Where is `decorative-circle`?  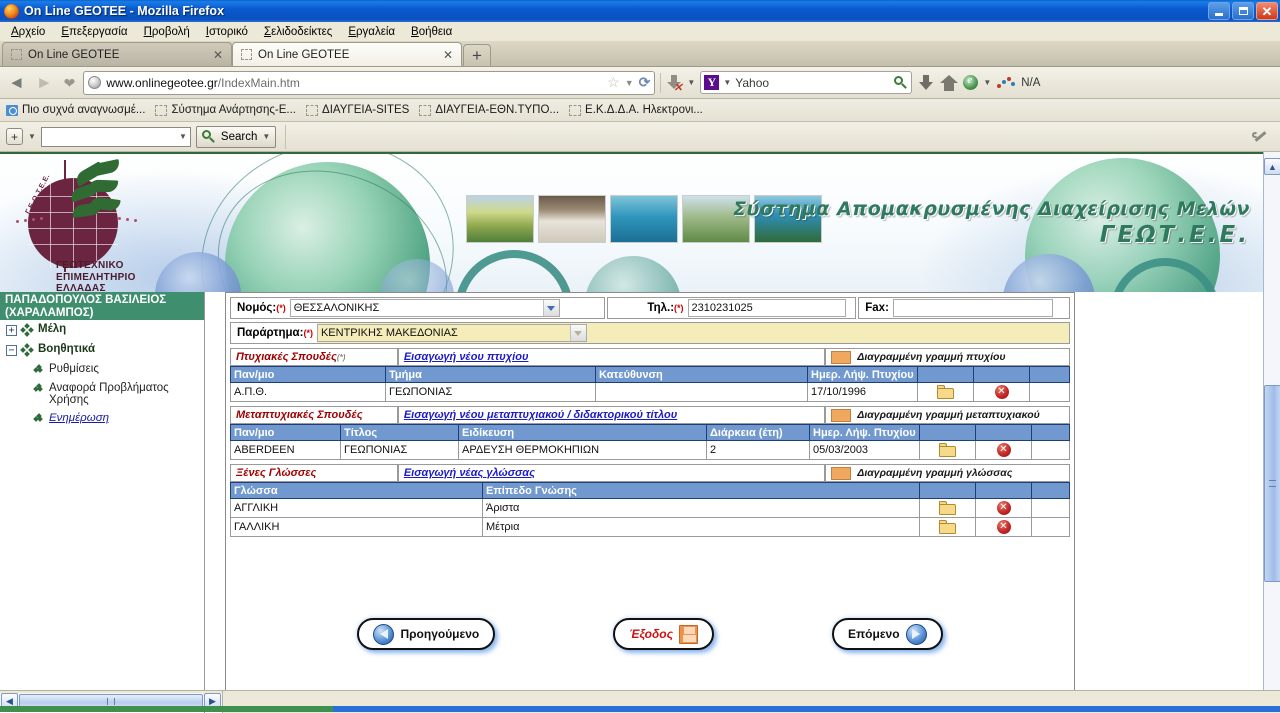
decorative-circle is located at coordinates (633, 274).